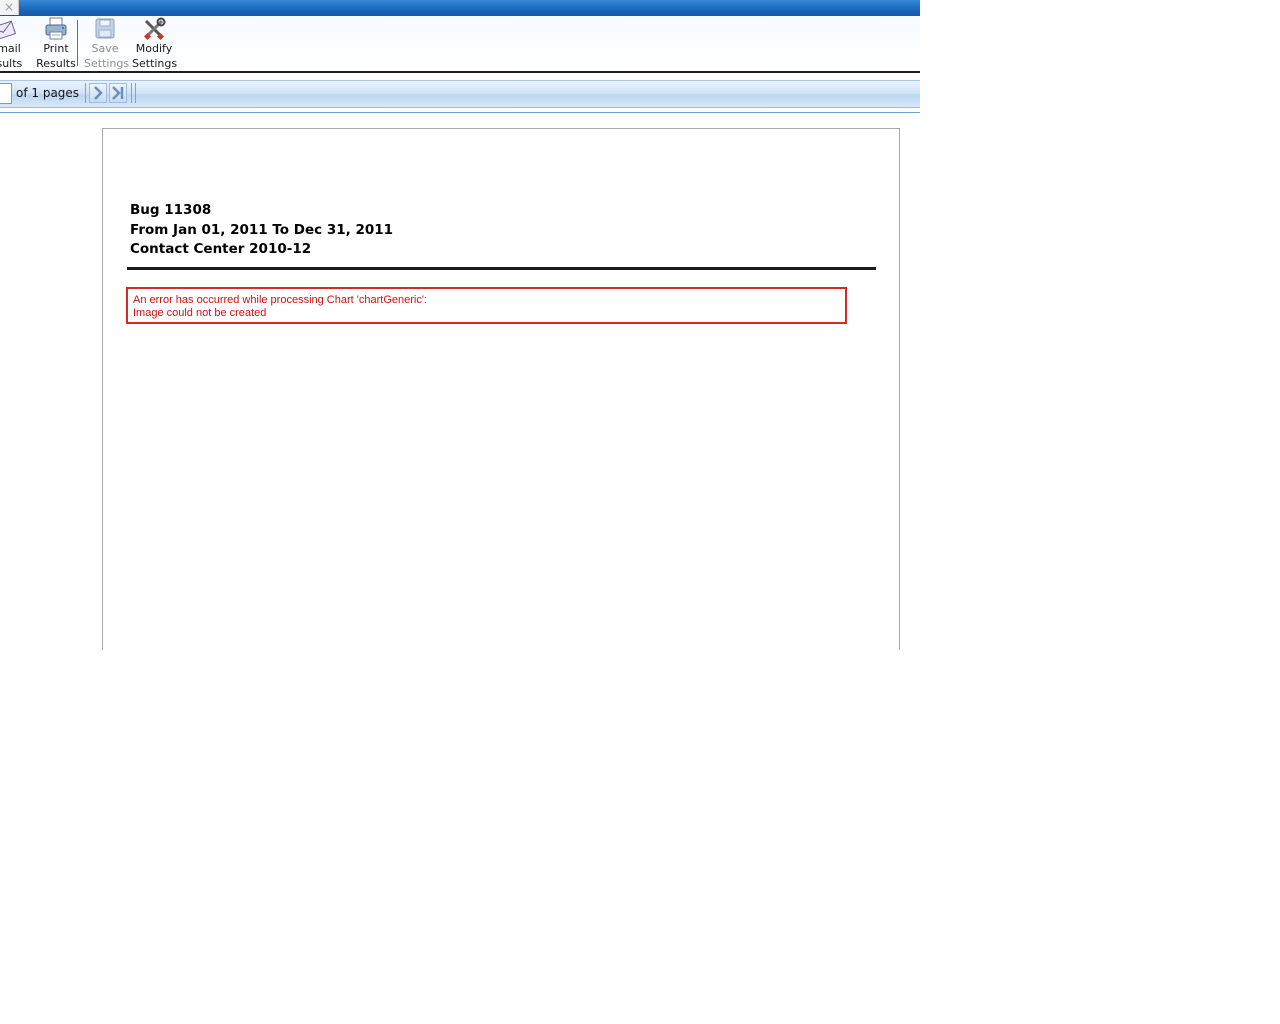 This screenshot has width=1280, height=1024. I want to click on last-page-icon, so click(118, 96).